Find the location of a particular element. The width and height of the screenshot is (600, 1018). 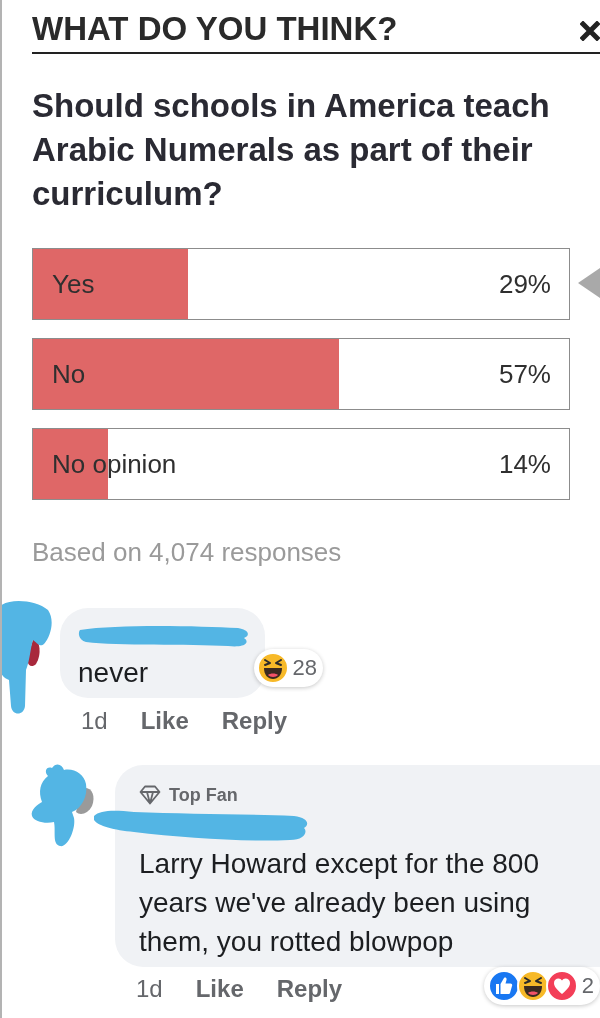

close-icon is located at coordinates (590, 31).